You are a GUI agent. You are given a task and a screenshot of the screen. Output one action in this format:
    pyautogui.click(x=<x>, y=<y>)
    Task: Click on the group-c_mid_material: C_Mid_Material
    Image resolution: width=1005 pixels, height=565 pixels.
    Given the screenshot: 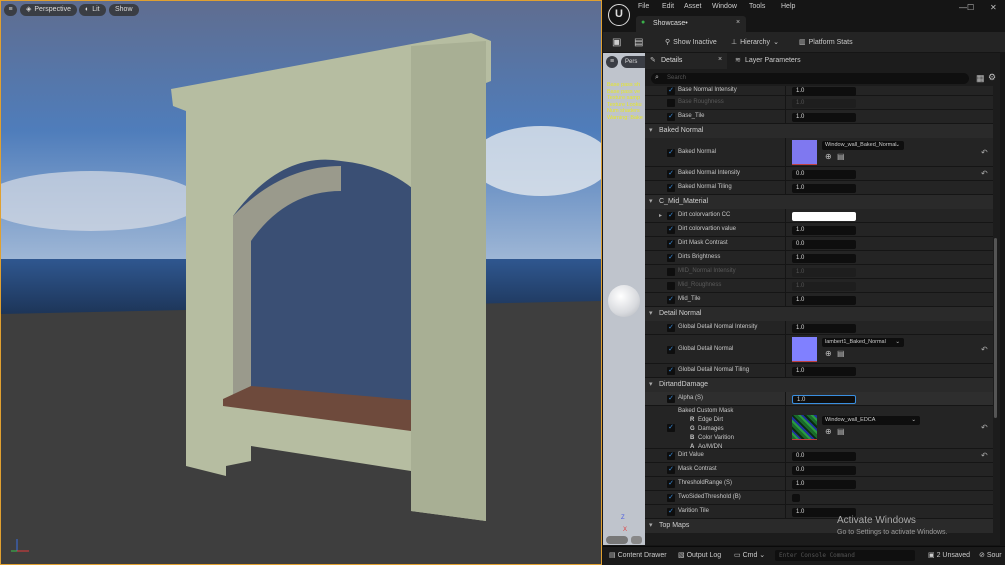 What is the action you would take?
    pyautogui.click(x=819, y=202)
    